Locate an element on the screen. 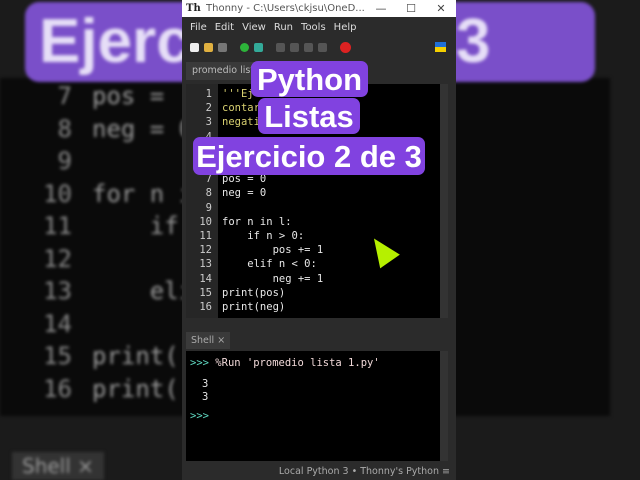  new-file-icon is located at coordinates (194, 47).